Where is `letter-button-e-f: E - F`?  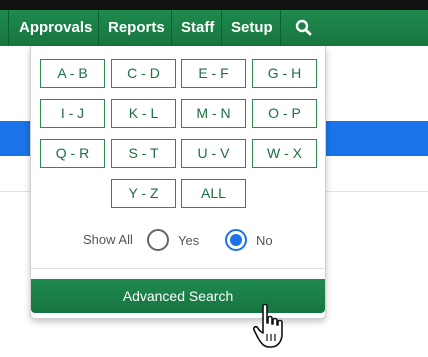 letter-button-e-f: E - F is located at coordinates (213, 73).